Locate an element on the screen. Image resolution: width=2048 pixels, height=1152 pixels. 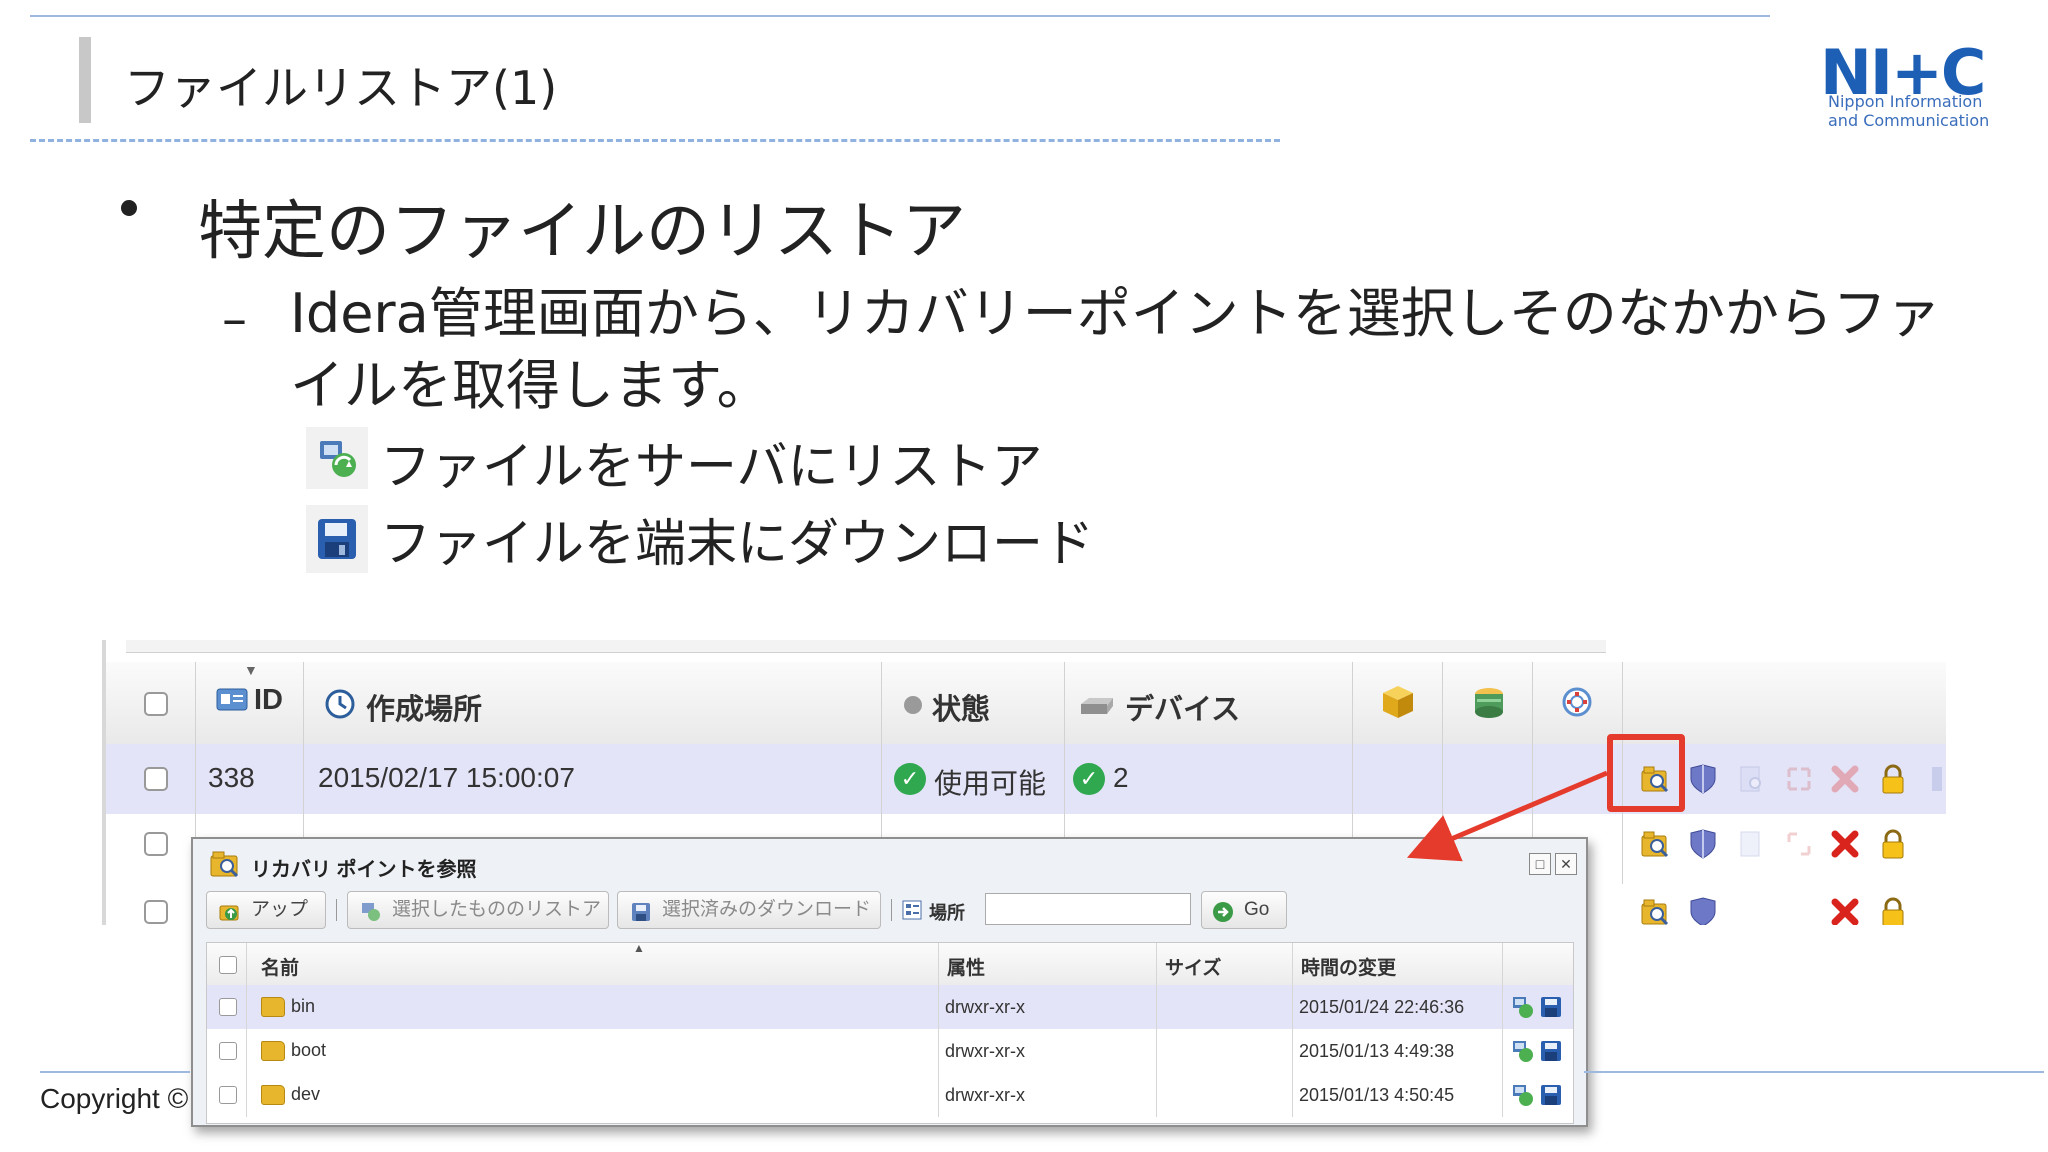
column-label-id: ID is located at coordinates (268, 700).